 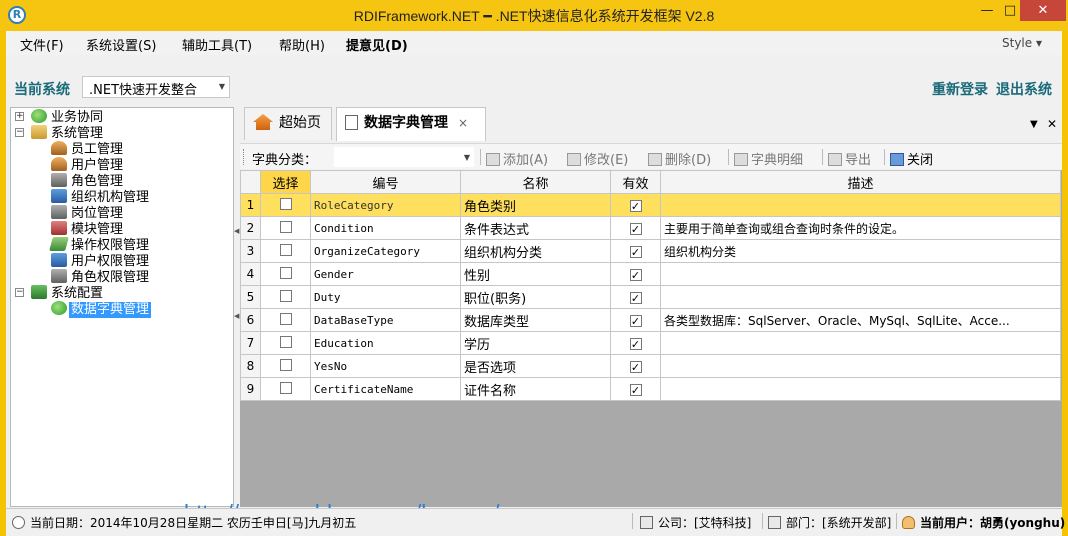 I want to click on close-all-tabs-icon: ✕, so click(x=1052, y=124).